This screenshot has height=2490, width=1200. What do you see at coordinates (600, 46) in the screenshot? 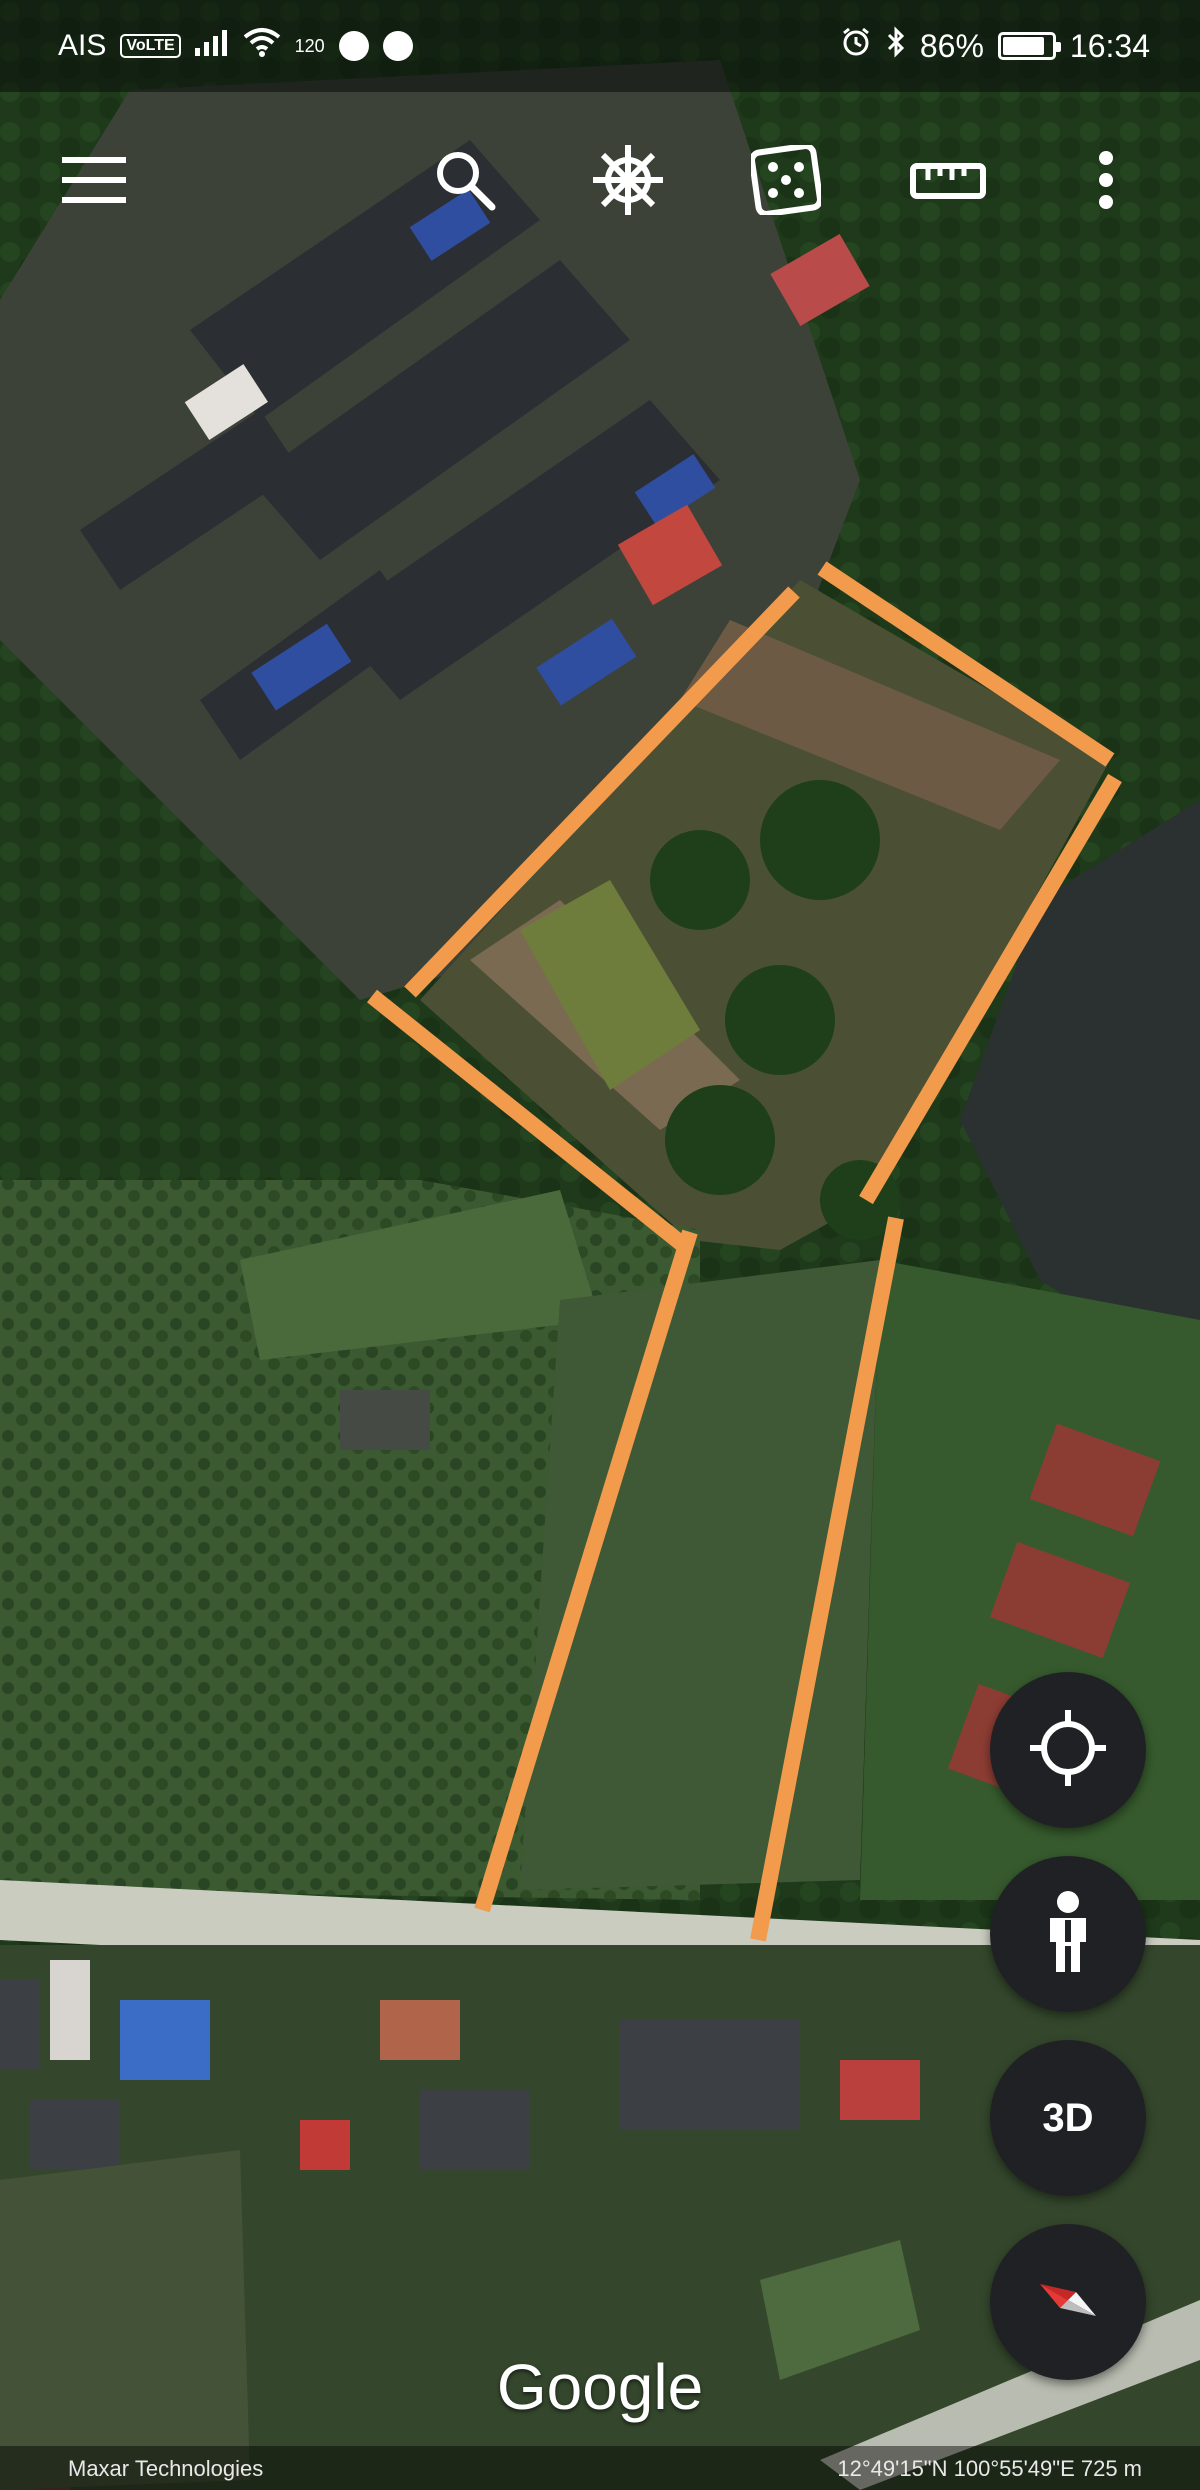
I see `status-bar: AIS VoLTE 120 86% 16:34` at bounding box center [600, 46].